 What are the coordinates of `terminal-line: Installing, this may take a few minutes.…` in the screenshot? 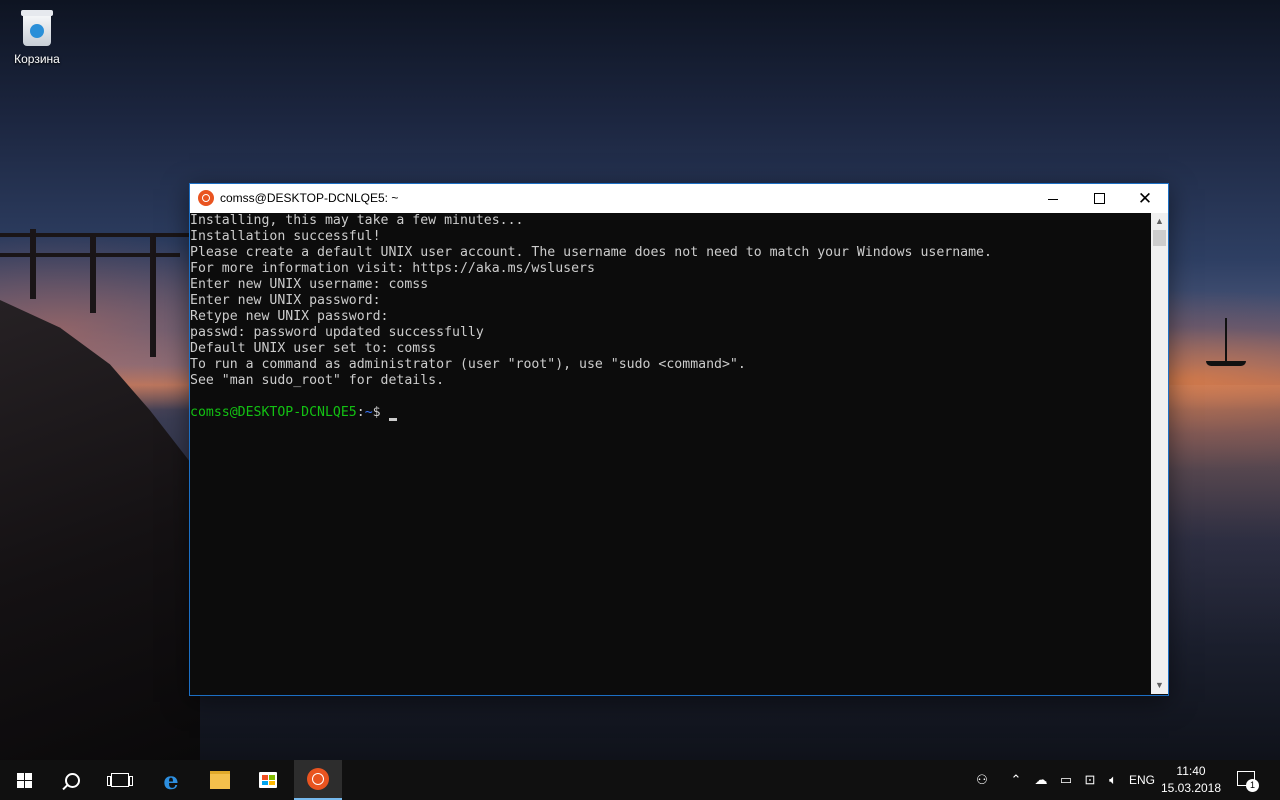 It's located at (357, 220).